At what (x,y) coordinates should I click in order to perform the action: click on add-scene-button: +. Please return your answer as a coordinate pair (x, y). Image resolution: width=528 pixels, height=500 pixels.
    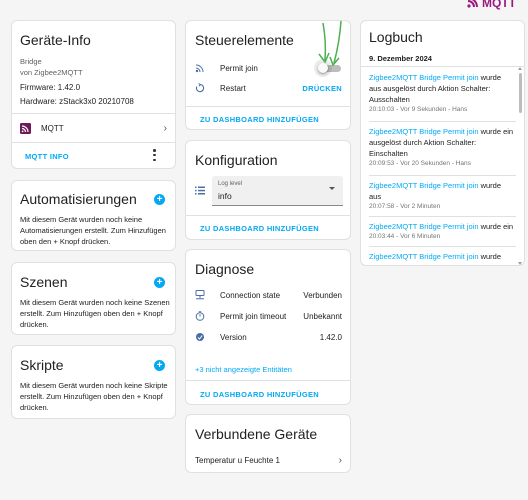
    Looking at the image, I should click on (159, 282).